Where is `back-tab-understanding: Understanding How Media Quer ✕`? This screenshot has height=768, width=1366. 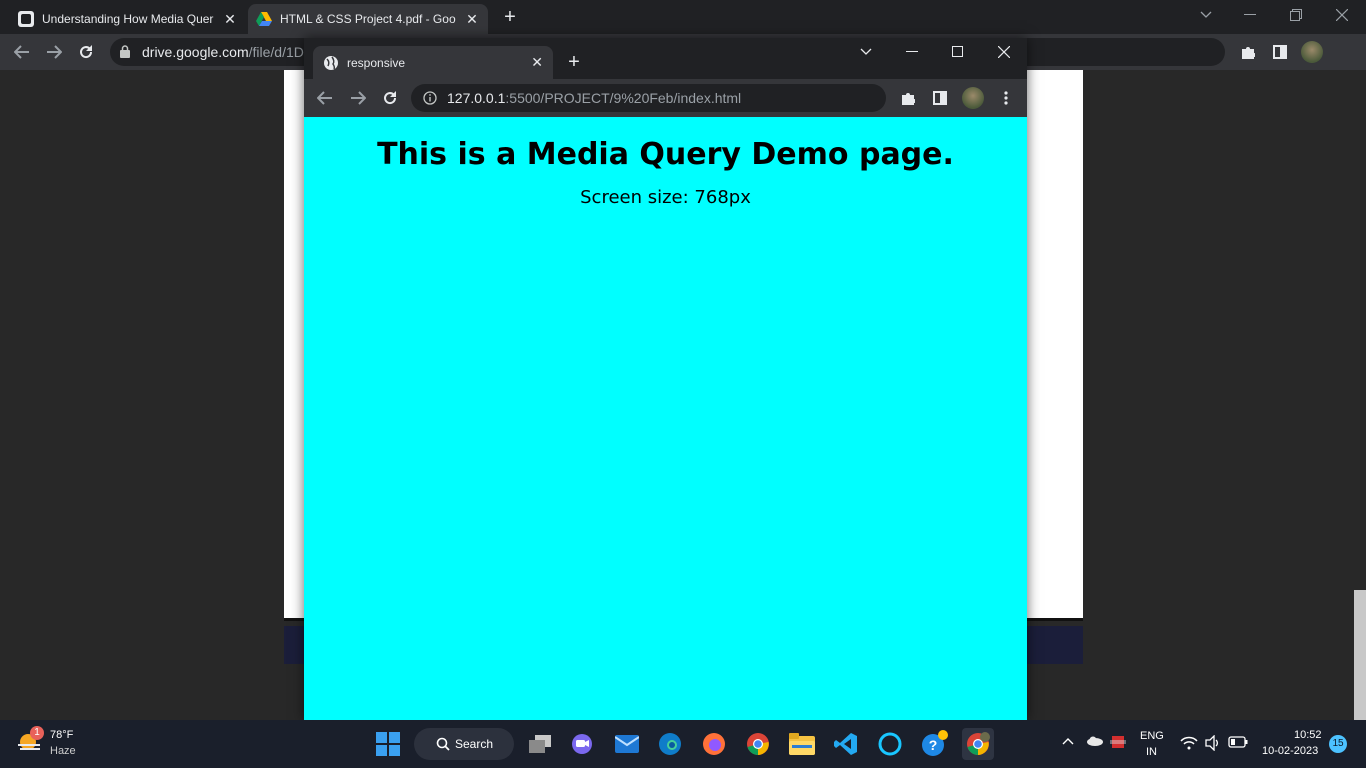 back-tab-understanding: Understanding How Media Quer ✕ is located at coordinates (128, 19).